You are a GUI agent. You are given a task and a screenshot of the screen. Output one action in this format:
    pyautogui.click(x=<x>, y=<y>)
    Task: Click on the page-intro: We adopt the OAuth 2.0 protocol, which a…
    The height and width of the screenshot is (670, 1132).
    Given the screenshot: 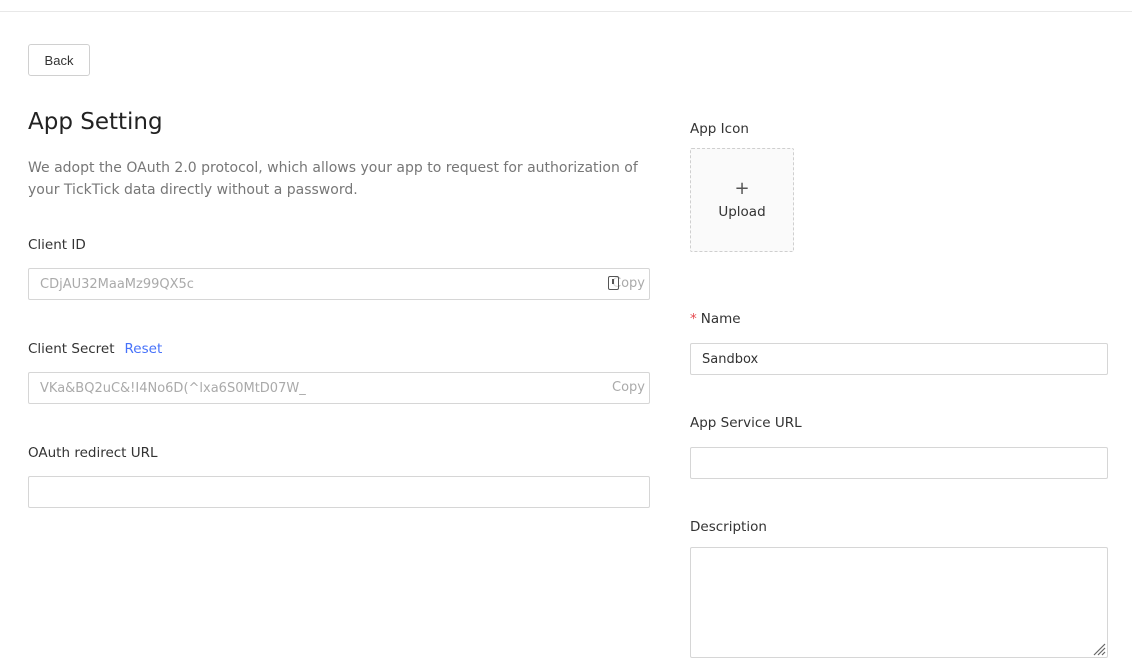 What is the action you would take?
    pyautogui.click(x=333, y=179)
    